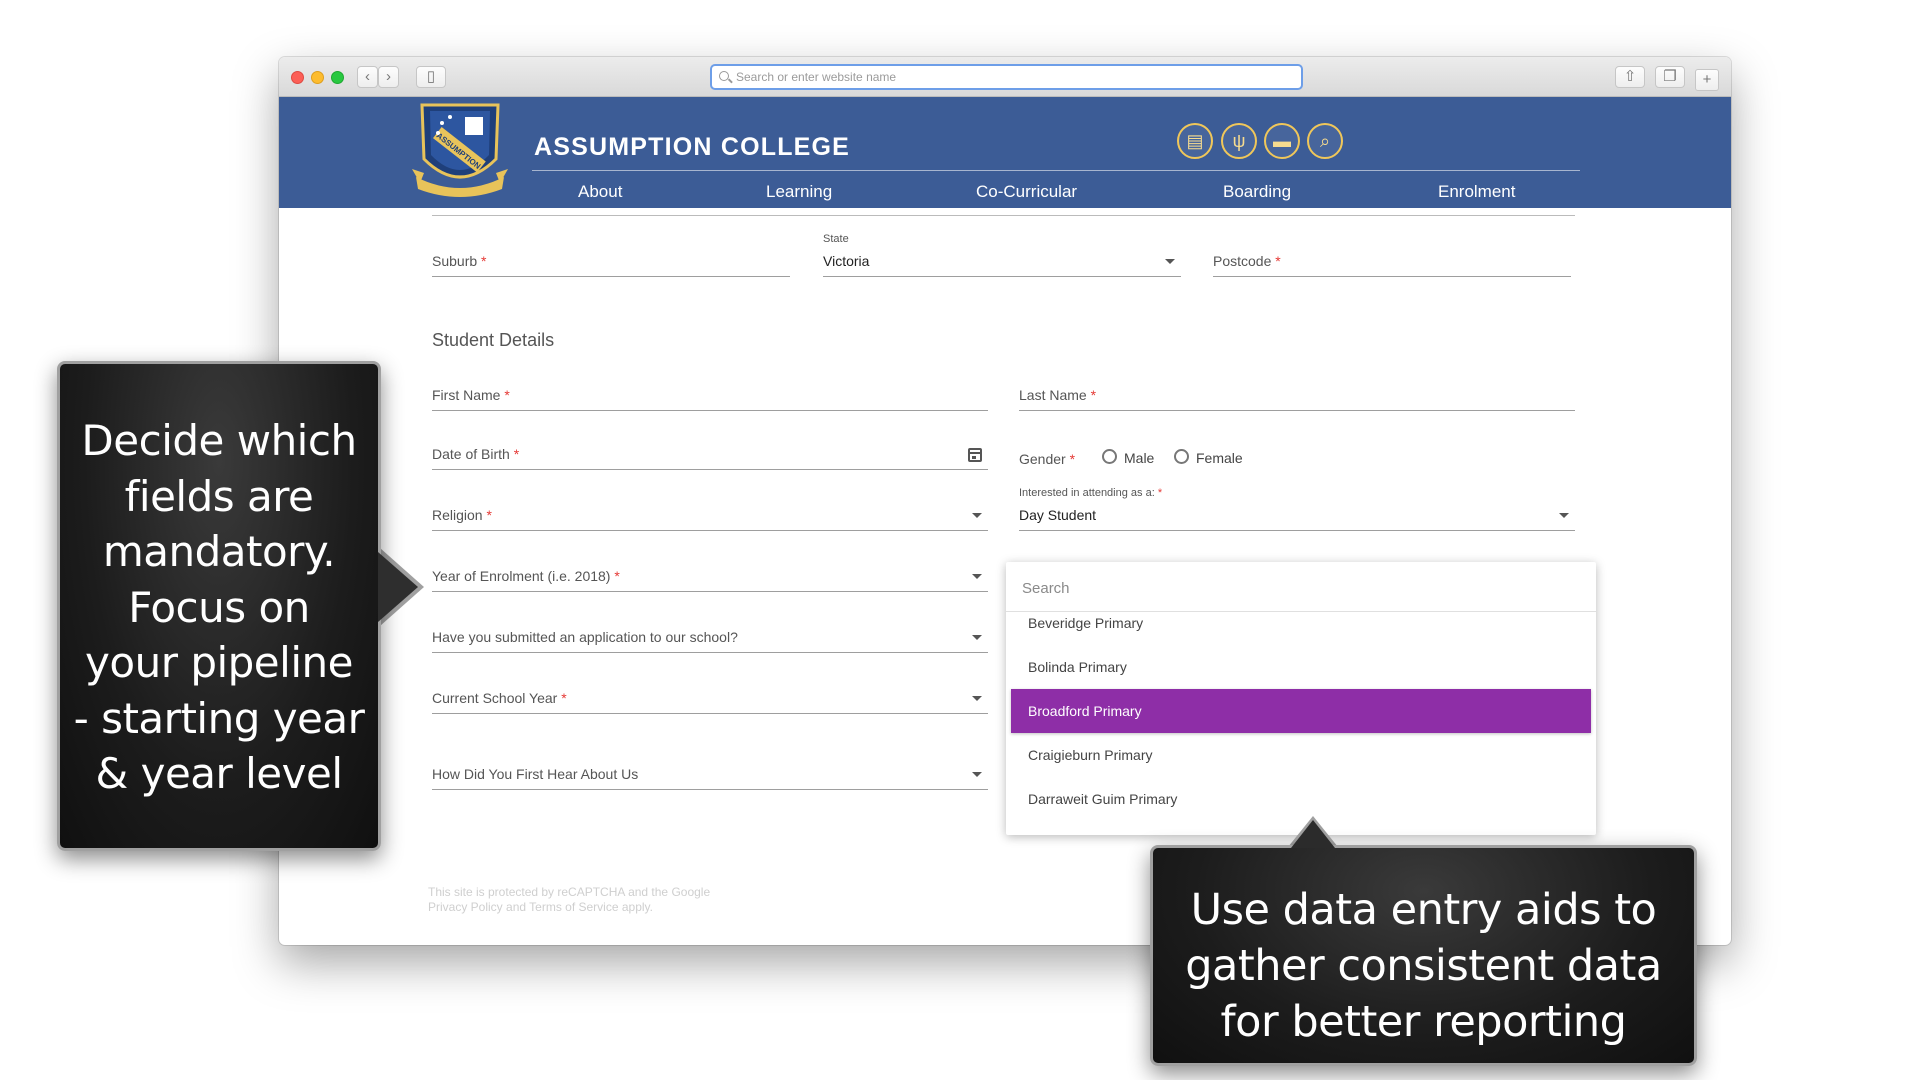  What do you see at coordinates (1476, 192) in the screenshot?
I see `nav-enrolment: Enrolment` at bounding box center [1476, 192].